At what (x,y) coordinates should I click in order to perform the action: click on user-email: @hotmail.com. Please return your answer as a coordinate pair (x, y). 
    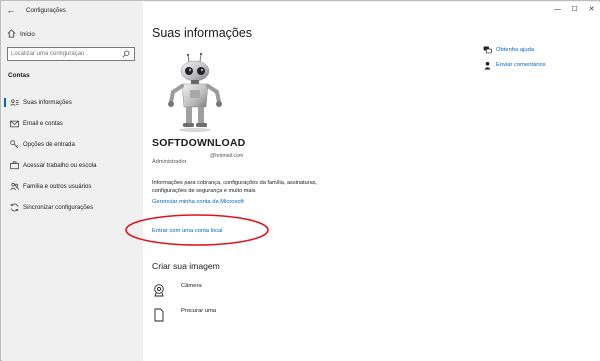
    Looking at the image, I should click on (197, 155).